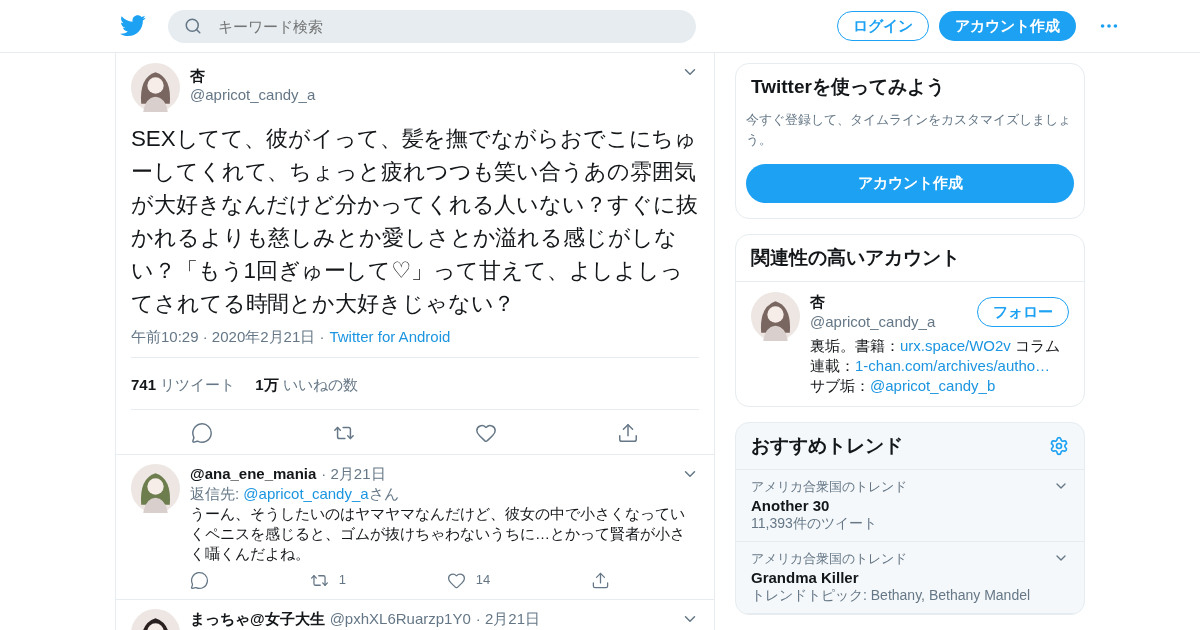 This screenshot has height=630, width=1200. What do you see at coordinates (430, 94) in the screenshot?
I see `author-handle: @apricot_candy_a` at bounding box center [430, 94].